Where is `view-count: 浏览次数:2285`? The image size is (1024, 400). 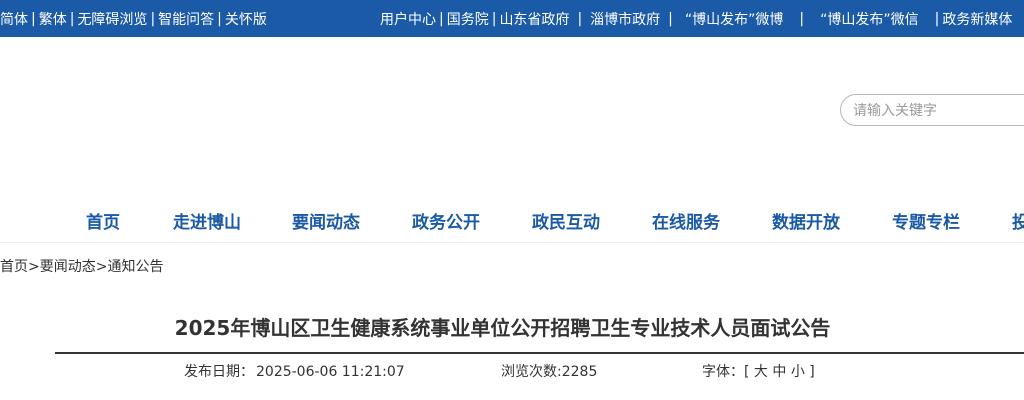
view-count: 浏览次数:2285 is located at coordinates (549, 371).